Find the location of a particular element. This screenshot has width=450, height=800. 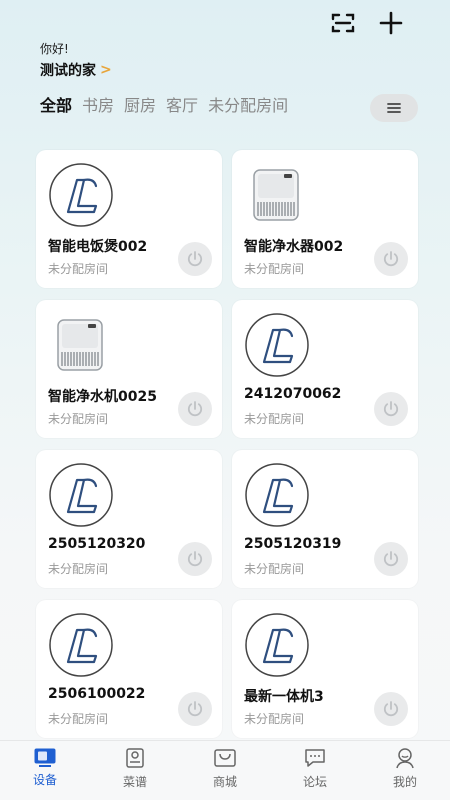

tab-kitchen: 厨房 is located at coordinates (140, 104).